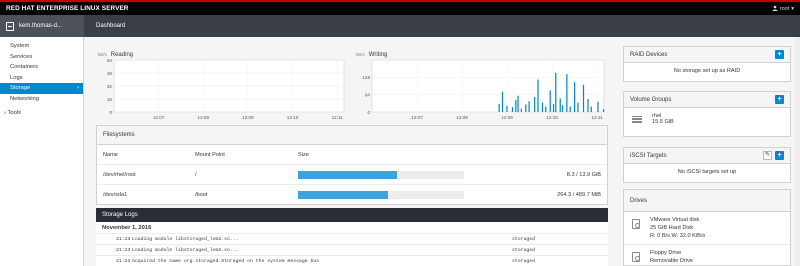  What do you see at coordinates (648, 155) in the screenshot?
I see `panel-title: iSCSI Targets` at bounding box center [648, 155].